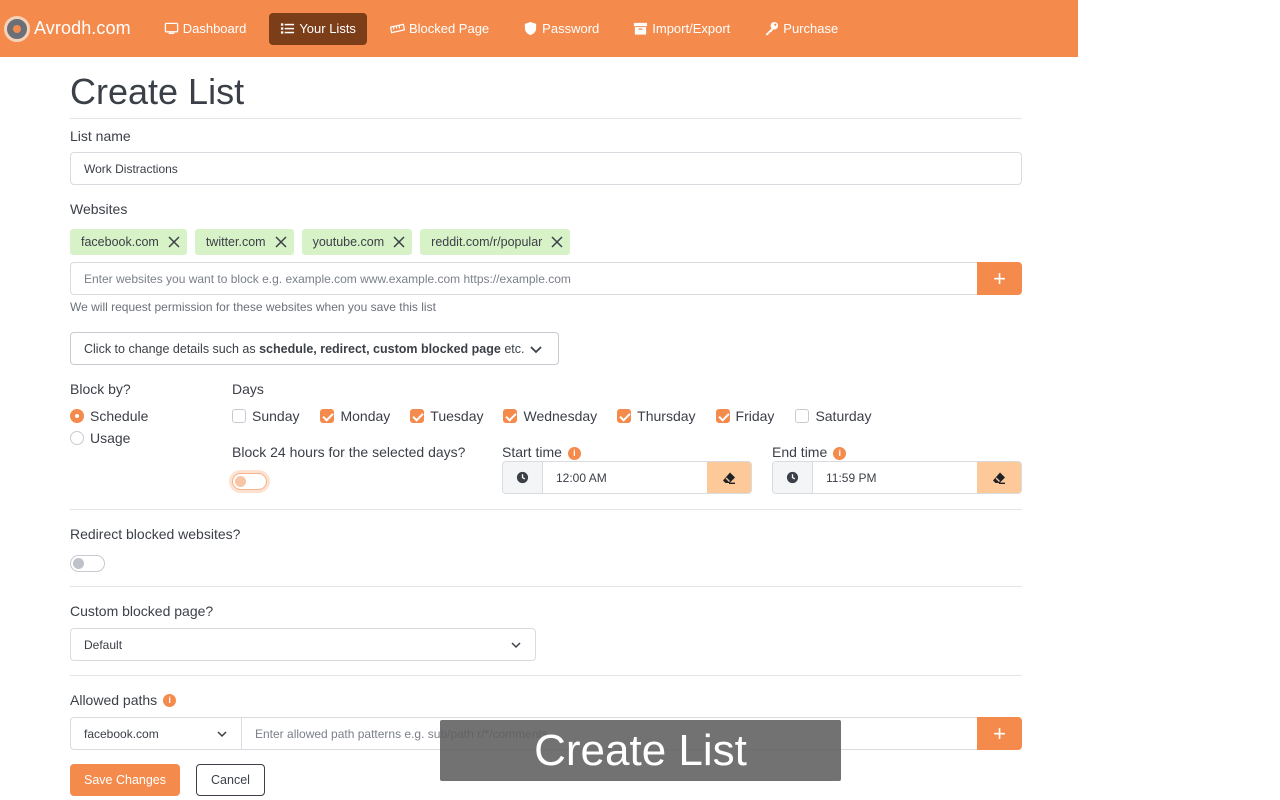 The width and height of the screenshot is (1280, 800). I want to click on day-label: Sunday, so click(276, 416).